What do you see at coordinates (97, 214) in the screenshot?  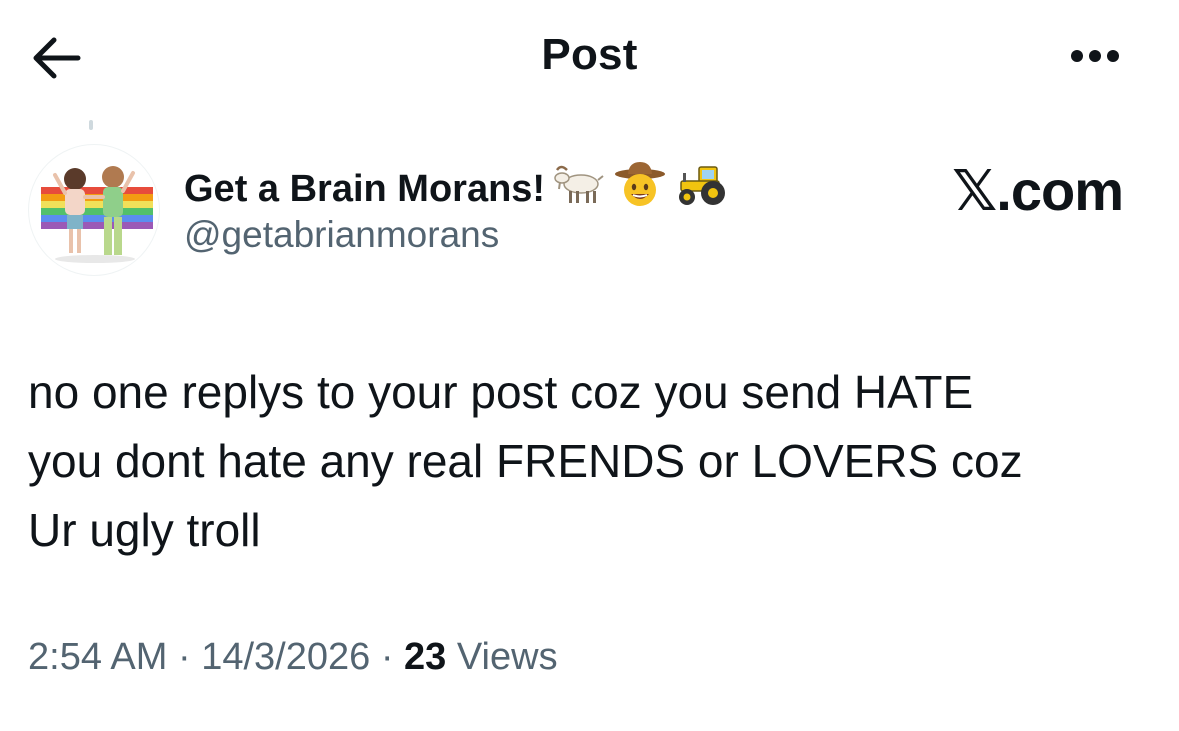 I see `rainbow-flag-couple-avatar` at bounding box center [97, 214].